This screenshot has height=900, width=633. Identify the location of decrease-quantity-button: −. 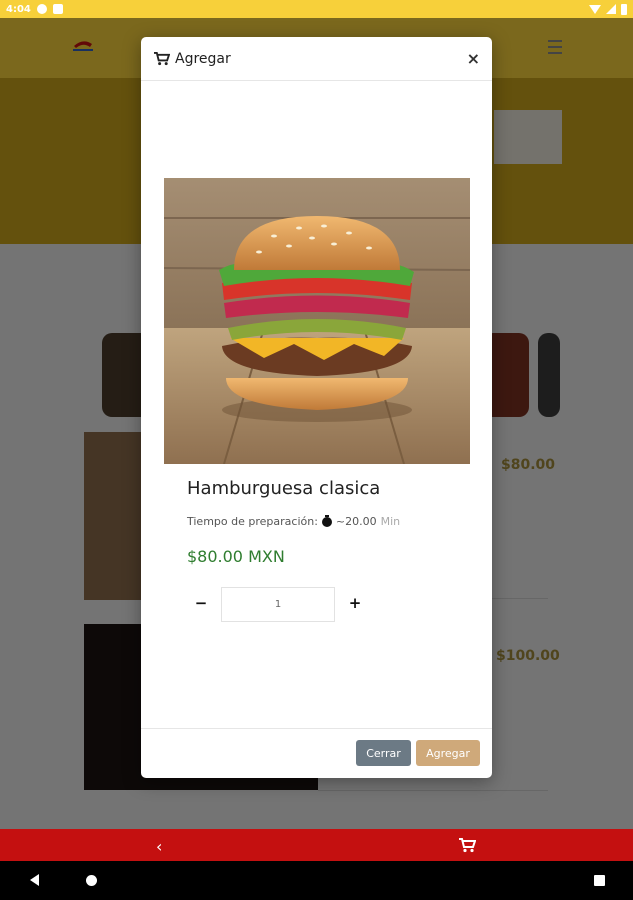
(201, 603).